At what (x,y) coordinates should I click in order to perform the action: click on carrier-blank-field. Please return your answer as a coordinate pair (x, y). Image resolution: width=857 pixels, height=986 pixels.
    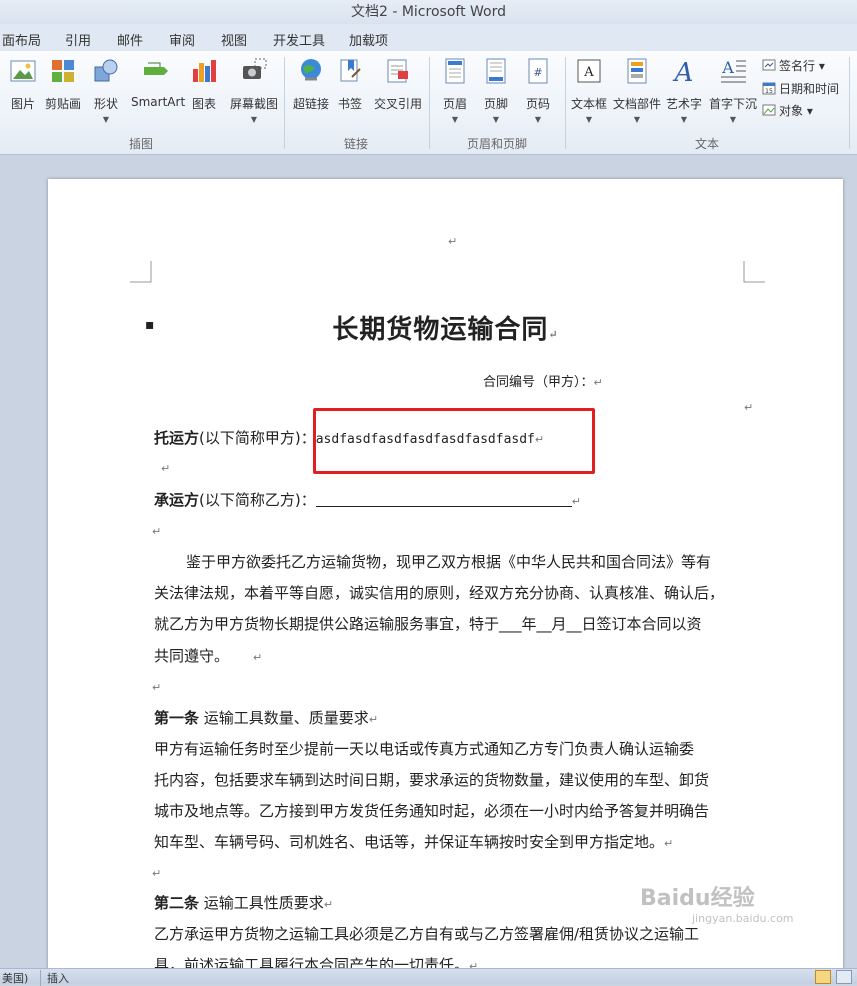
    Looking at the image, I should click on (443, 499).